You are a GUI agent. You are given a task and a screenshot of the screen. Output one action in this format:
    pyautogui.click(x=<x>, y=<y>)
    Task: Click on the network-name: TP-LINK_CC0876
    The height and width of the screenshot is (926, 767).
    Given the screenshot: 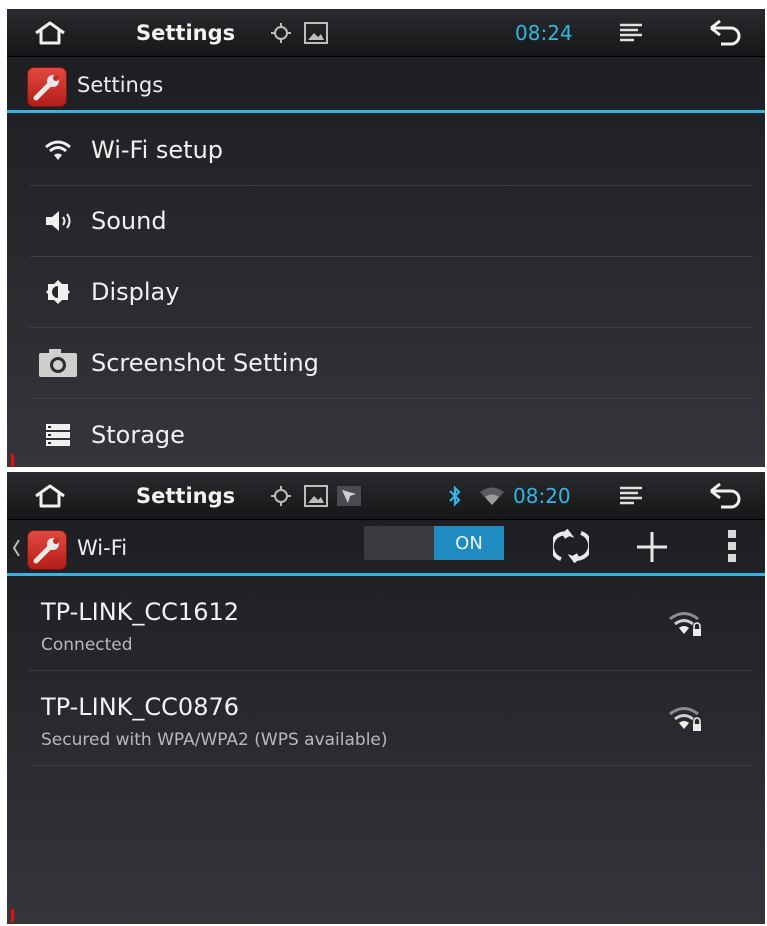 What is the action you would take?
    pyautogui.click(x=140, y=707)
    